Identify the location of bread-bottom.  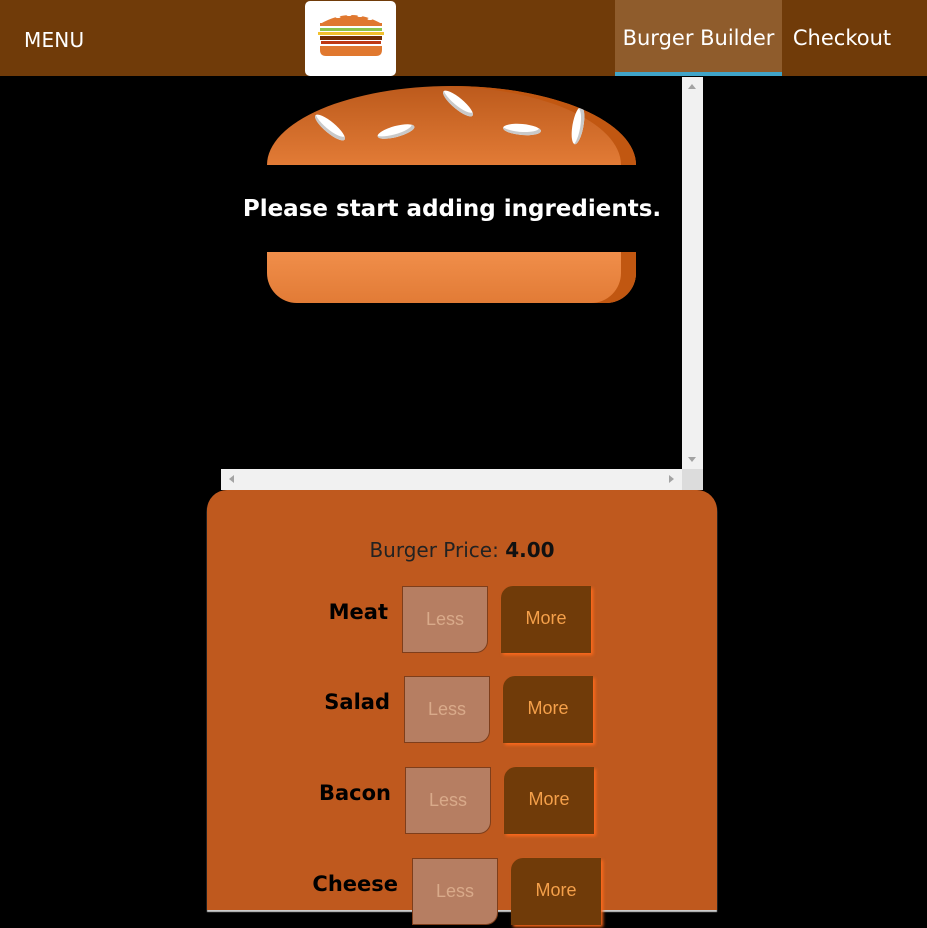
(451, 277).